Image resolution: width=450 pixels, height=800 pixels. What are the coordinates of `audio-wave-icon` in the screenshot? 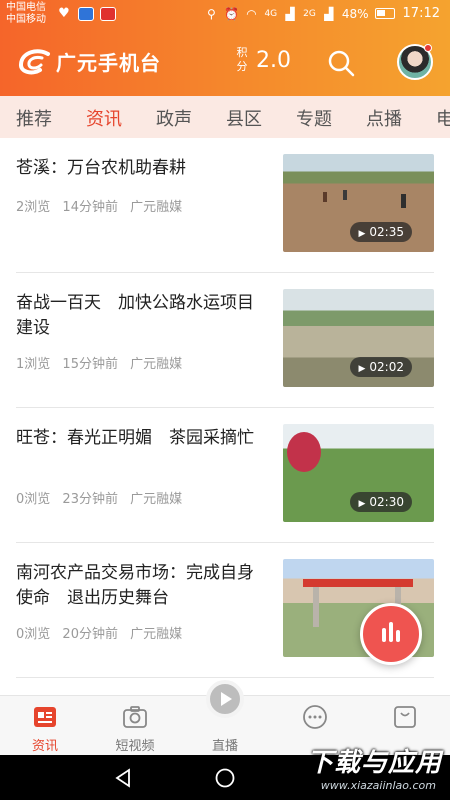 It's located at (391, 632).